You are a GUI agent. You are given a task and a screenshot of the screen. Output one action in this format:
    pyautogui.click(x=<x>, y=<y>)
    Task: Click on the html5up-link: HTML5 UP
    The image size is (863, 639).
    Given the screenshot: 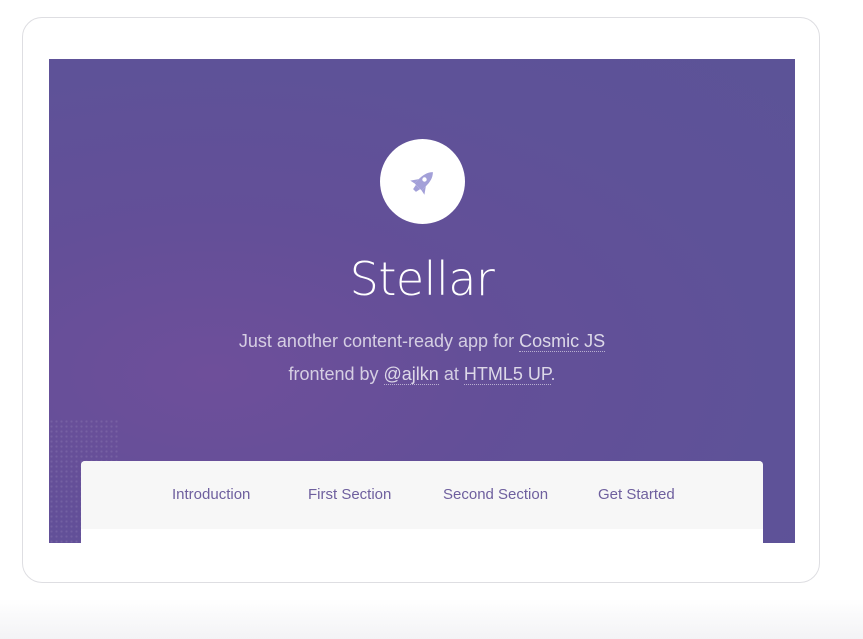 What is the action you would take?
    pyautogui.click(x=507, y=374)
    